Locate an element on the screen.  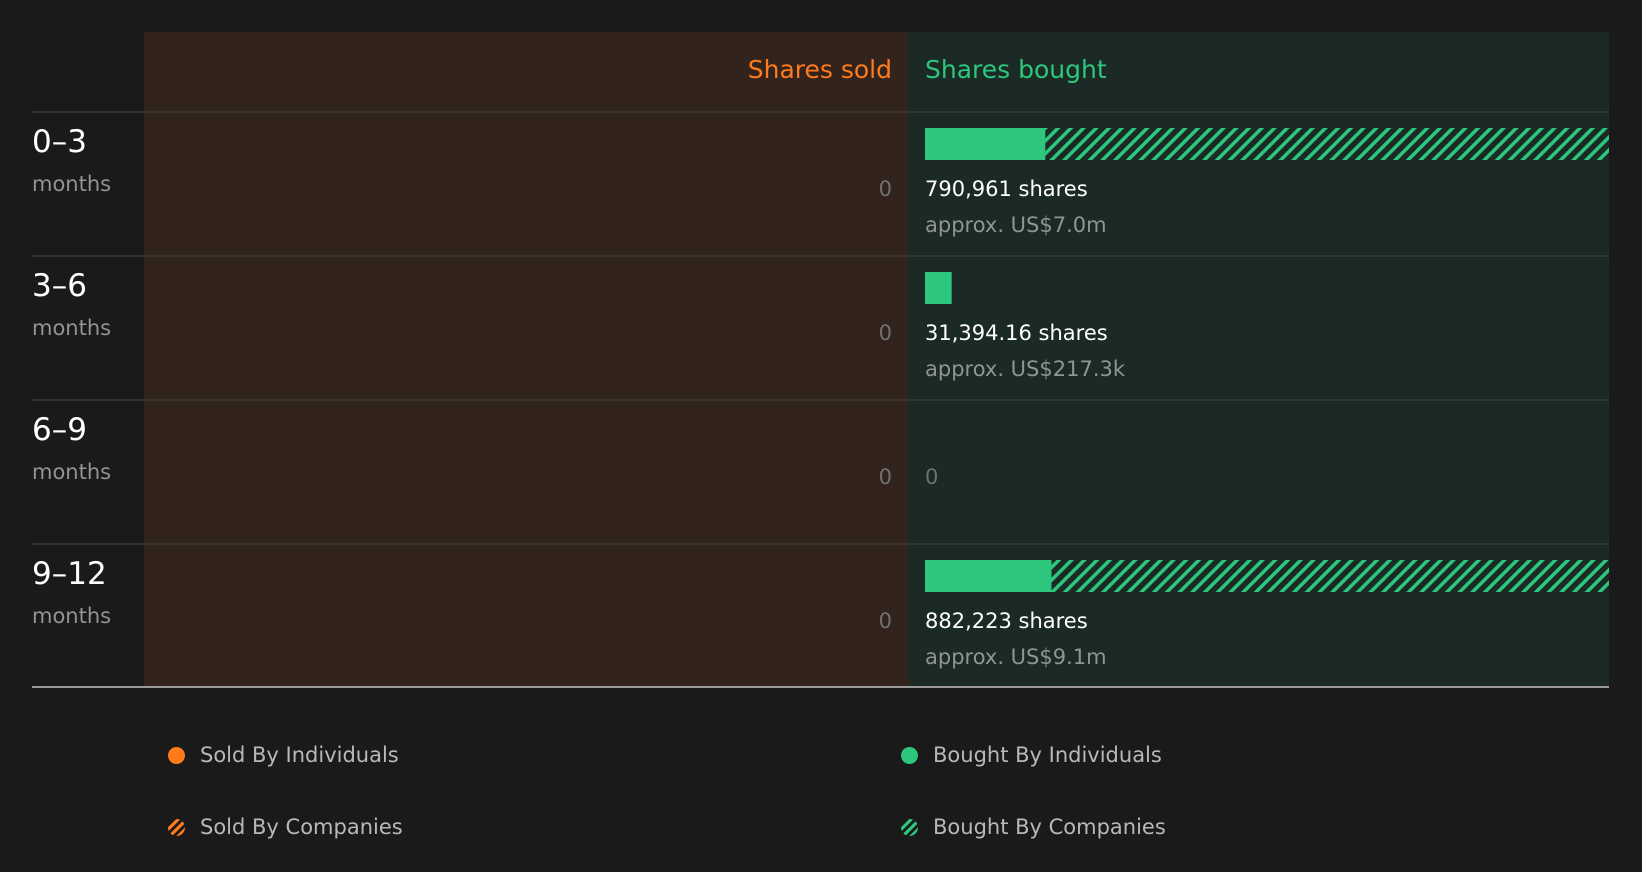
bought-value-label: approx. US$9.1m is located at coordinates (1016, 657).